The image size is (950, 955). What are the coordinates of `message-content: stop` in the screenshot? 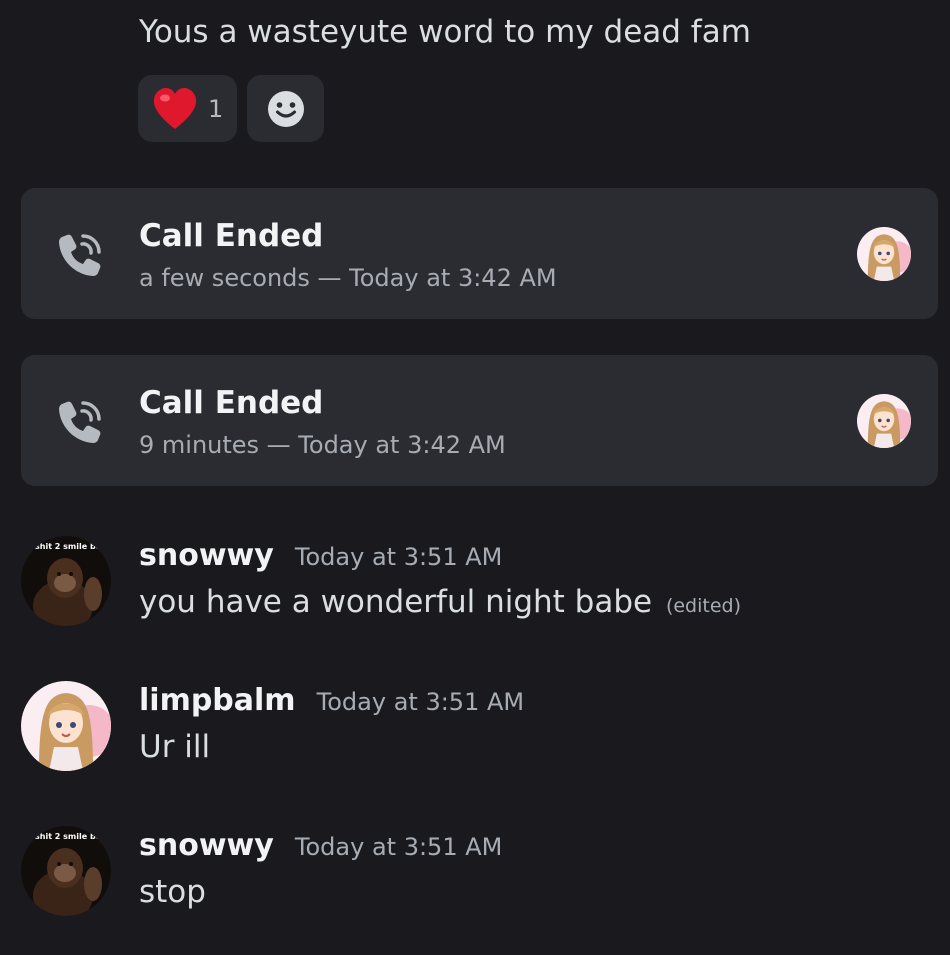 It's located at (172, 892).